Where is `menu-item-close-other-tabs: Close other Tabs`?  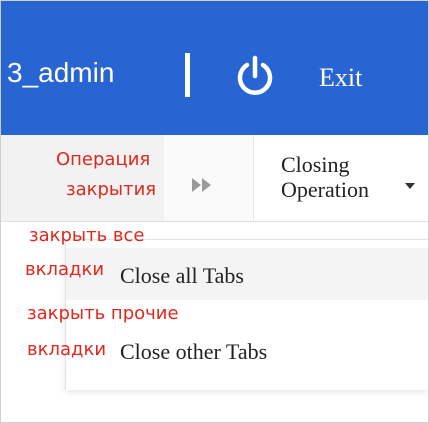
menu-item-close-other-tabs: Close other Tabs is located at coordinates (247, 352).